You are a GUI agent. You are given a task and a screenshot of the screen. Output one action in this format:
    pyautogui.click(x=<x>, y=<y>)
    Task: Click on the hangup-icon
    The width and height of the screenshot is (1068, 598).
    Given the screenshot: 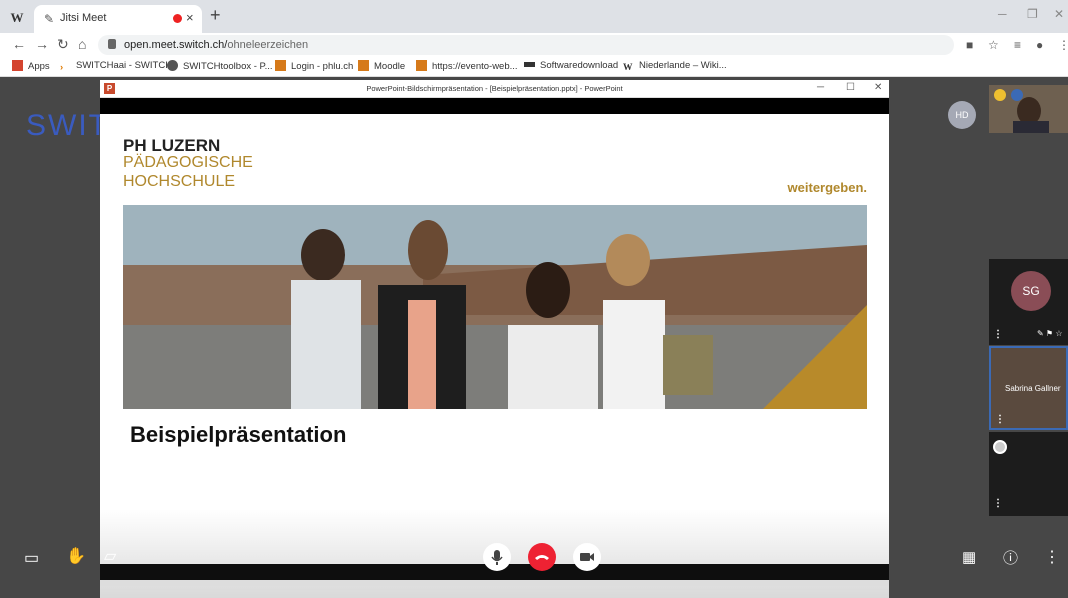 What is the action you would take?
    pyautogui.click(x=542, y=557)
    